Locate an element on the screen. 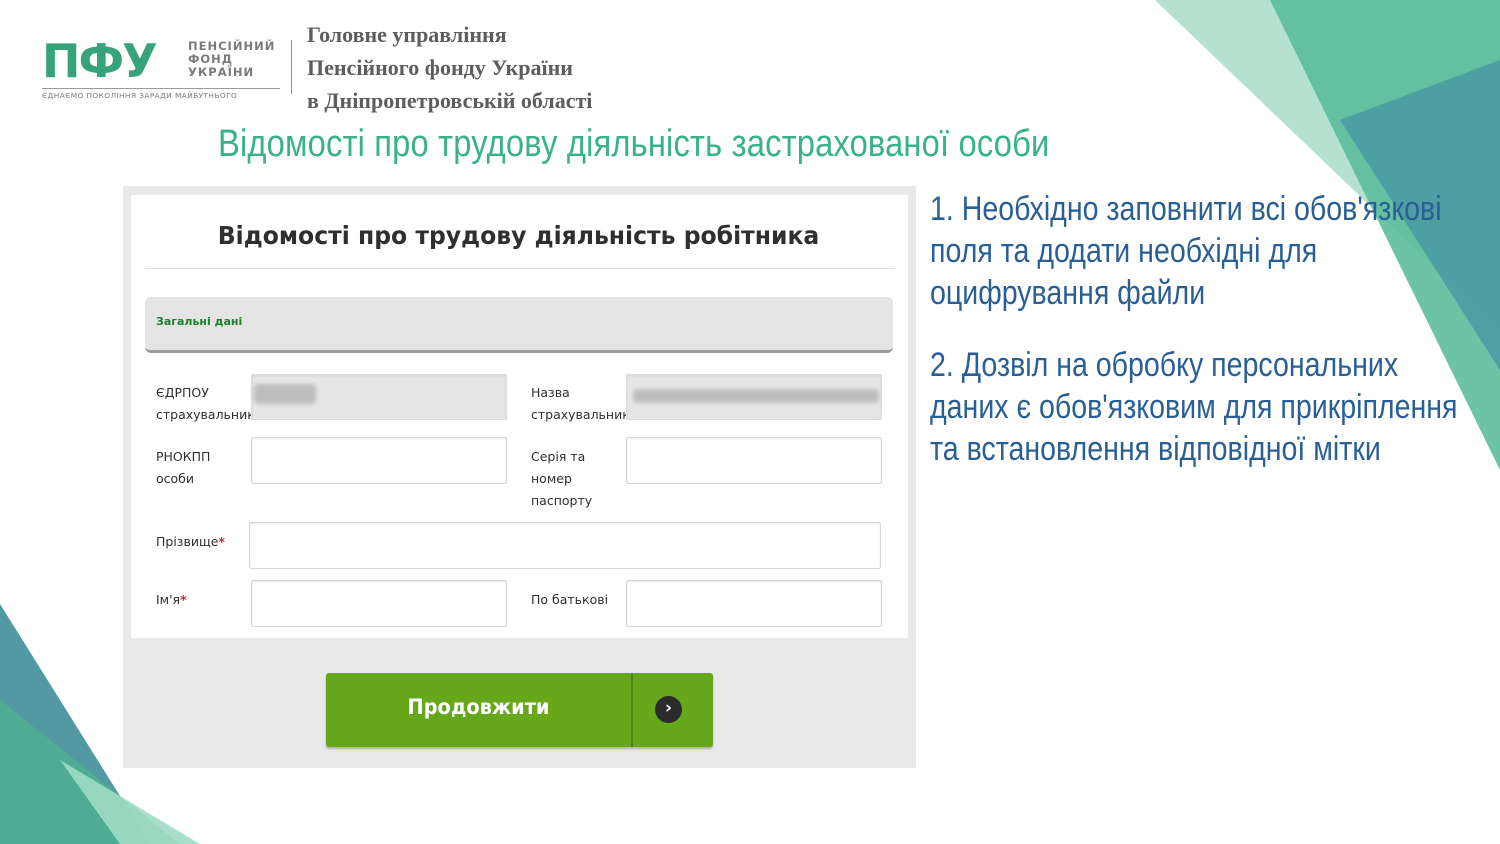 This screenshot has height=844, width=1500. rnokpp-input is located at coordinates (379, 460).